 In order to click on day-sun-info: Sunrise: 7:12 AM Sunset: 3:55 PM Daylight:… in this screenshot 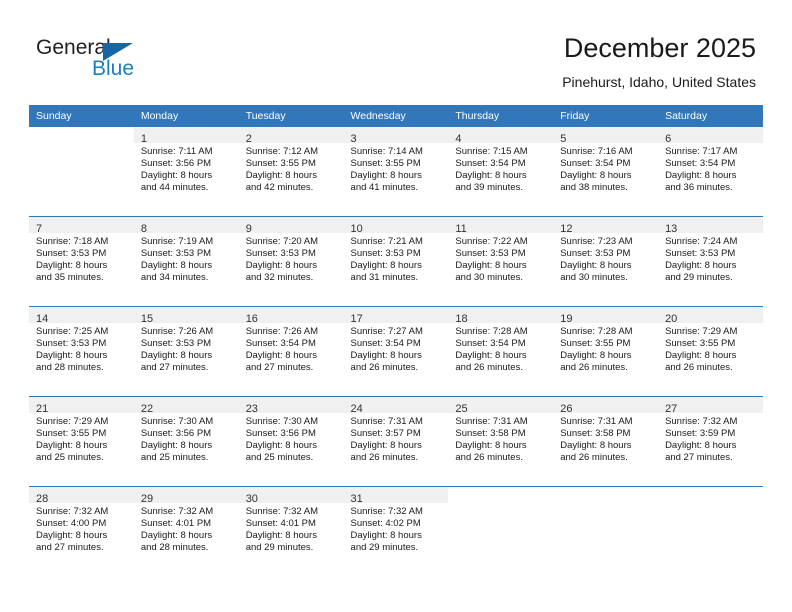, I will do `click(291, 168)`.